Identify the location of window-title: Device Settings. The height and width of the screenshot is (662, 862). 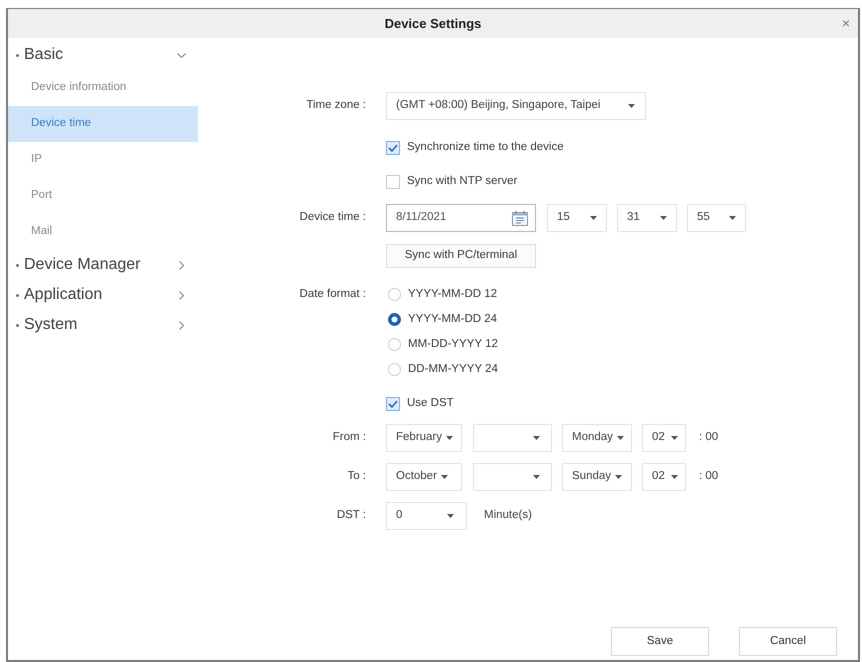
(433, 23).